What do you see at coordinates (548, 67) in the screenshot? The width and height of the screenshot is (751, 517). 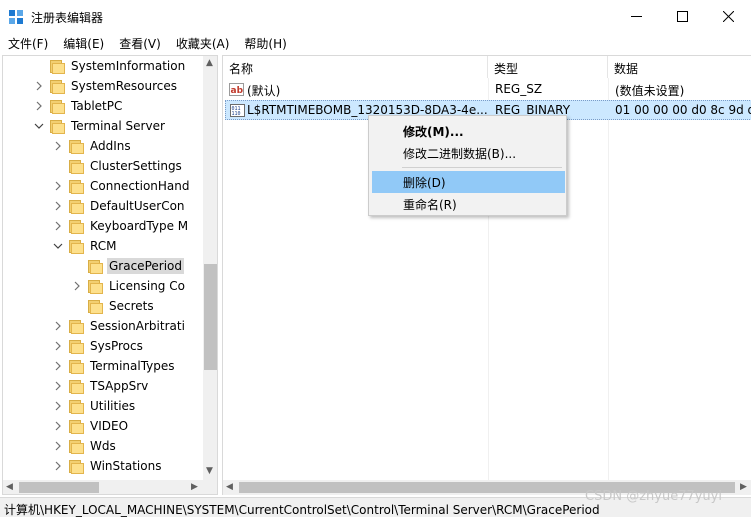 I see `column-header-type: 类型` at bounding box center [548, 67].